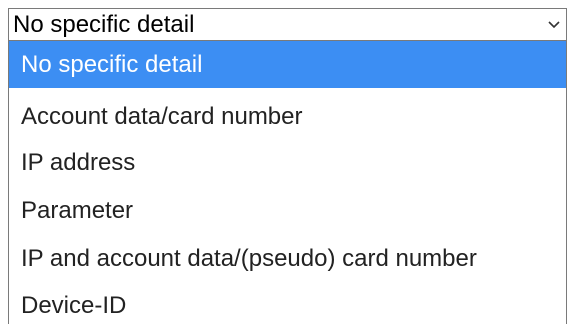  I want to click on select-box: No specific detail, so click(287, 24).